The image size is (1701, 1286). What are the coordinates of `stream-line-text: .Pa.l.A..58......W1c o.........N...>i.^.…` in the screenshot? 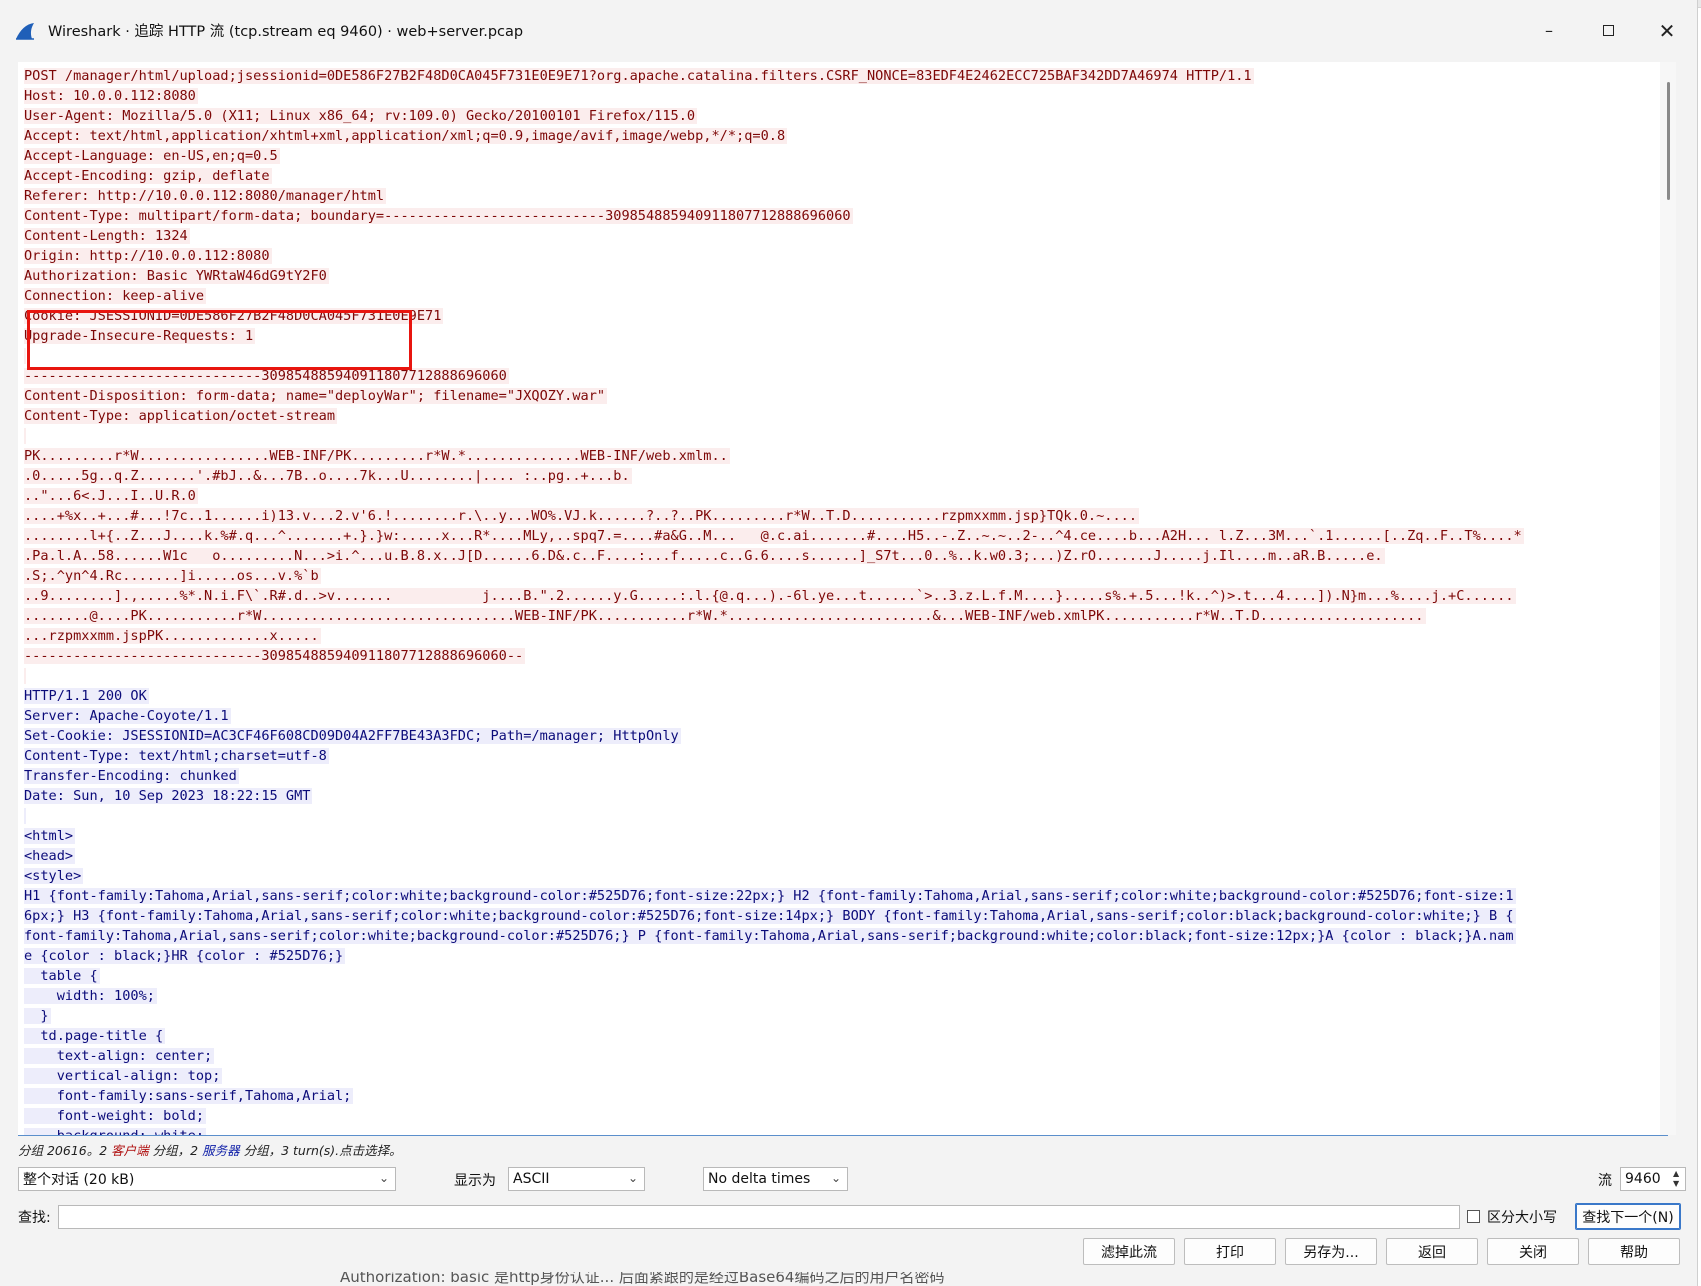 It's located at (704, 556).